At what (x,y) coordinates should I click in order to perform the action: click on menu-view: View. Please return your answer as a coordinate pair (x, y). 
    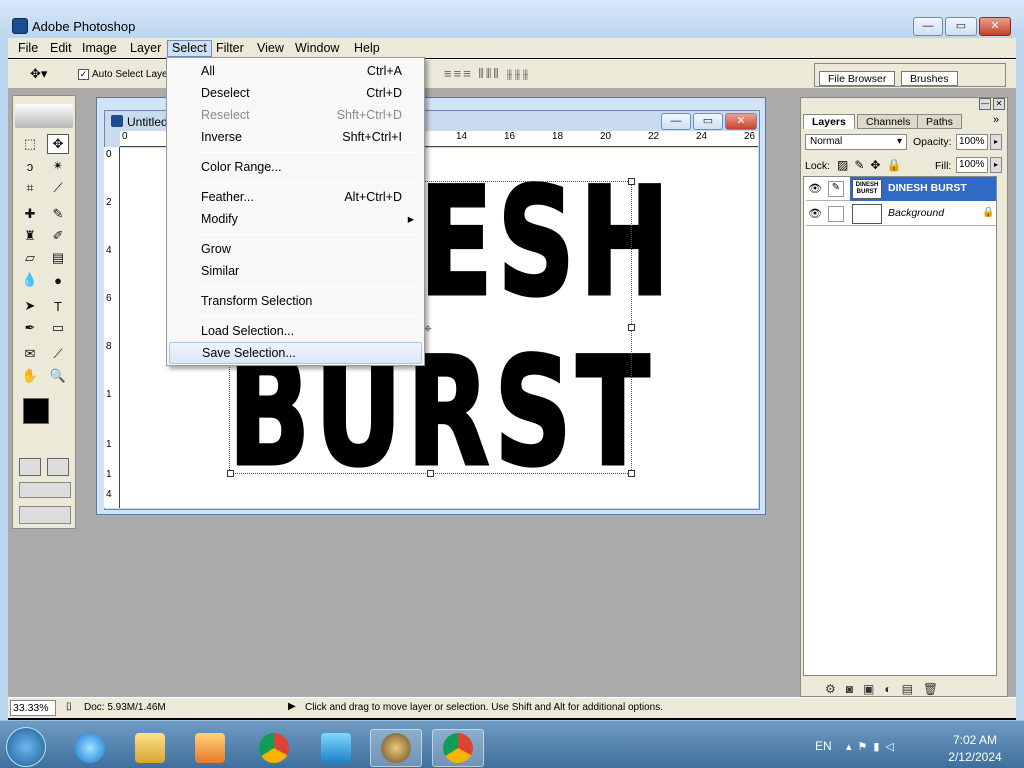
    Looking at the image, I should click on (270, 48).